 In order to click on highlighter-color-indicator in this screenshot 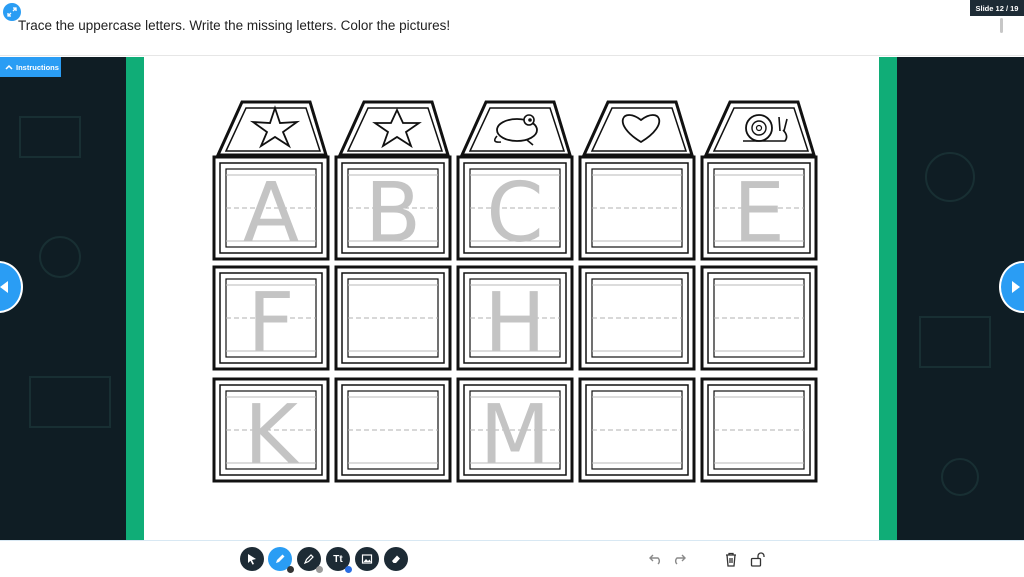, I will do `click(319, 569)`.